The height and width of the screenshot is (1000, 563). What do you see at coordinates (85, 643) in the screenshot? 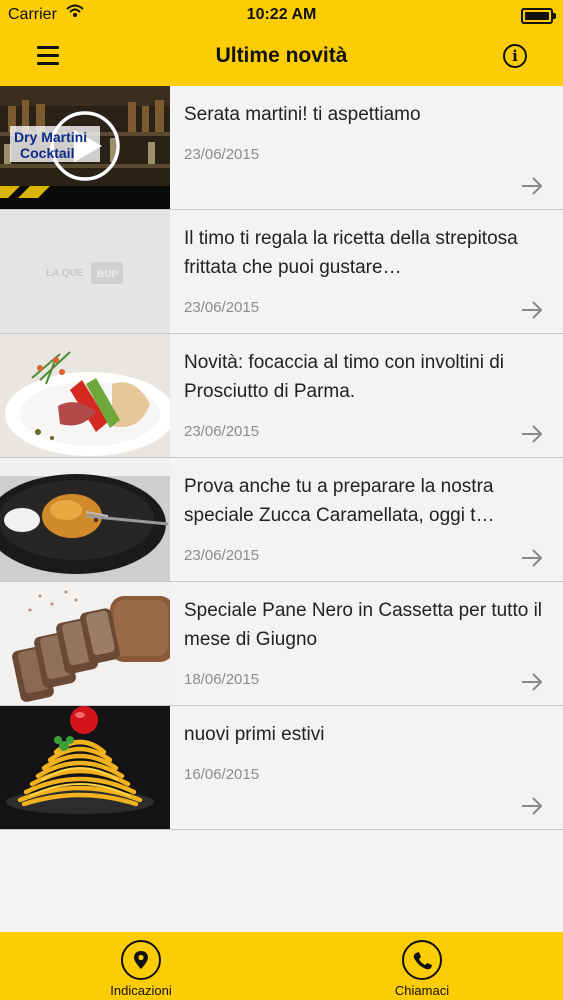
I see `news-thumbnail-pane-nero` at bounding box center [85, 643].